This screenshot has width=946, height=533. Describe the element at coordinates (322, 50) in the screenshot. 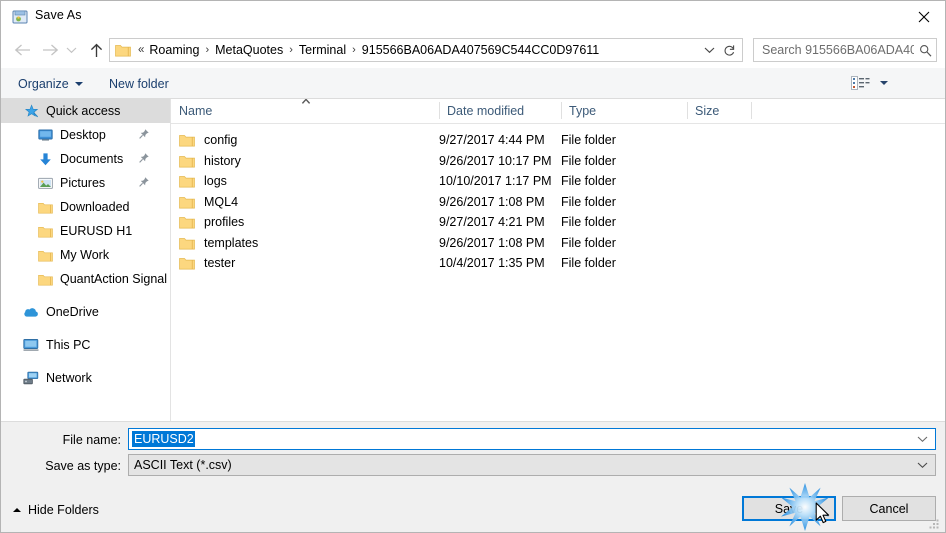

I see `breadcrumb-item-terminal: Terminal` at that location.